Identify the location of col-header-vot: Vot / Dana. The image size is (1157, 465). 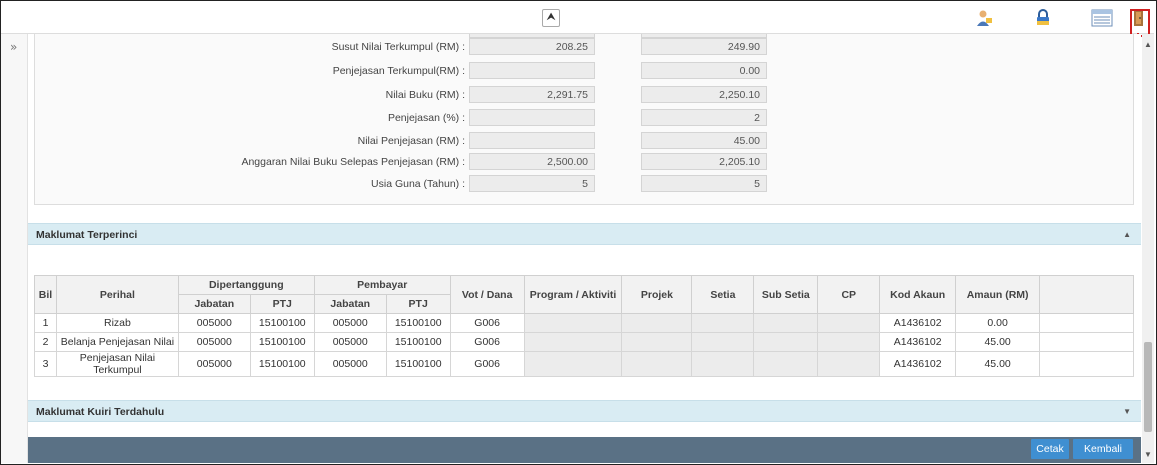
(487, 294).